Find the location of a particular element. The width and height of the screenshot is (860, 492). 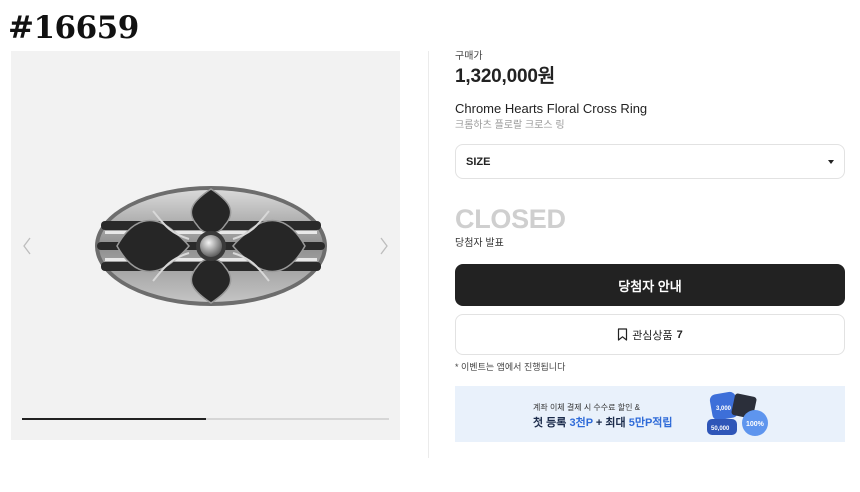

wishlist-count: 7 is located at coordinates (679, 334).